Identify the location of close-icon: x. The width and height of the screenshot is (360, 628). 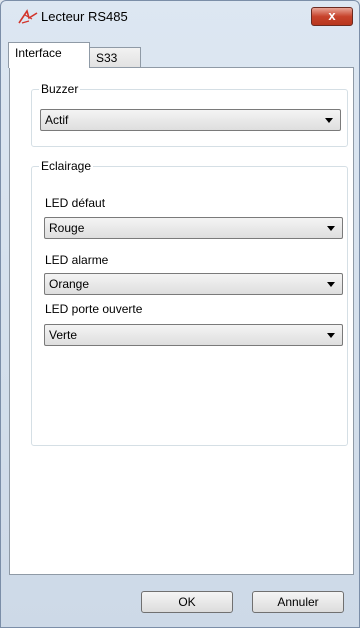
(332, 15).